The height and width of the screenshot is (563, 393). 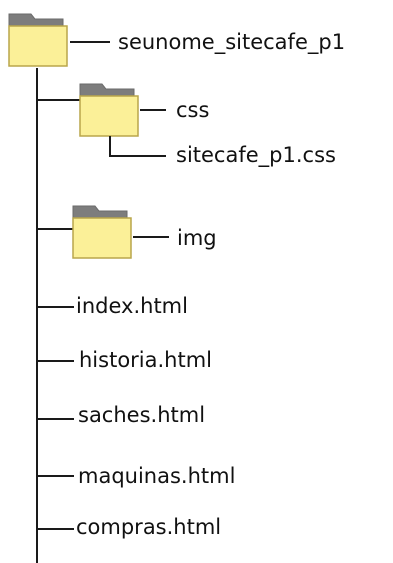 What do you see at coordinates (137, 156) in the screenshot?
I see `css-child-horizontal-line` at bounding box center [137, 156].